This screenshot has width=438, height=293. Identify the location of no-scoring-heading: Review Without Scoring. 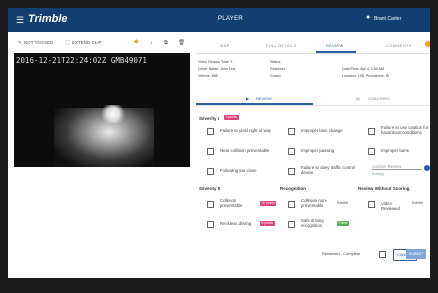
(384, 188).